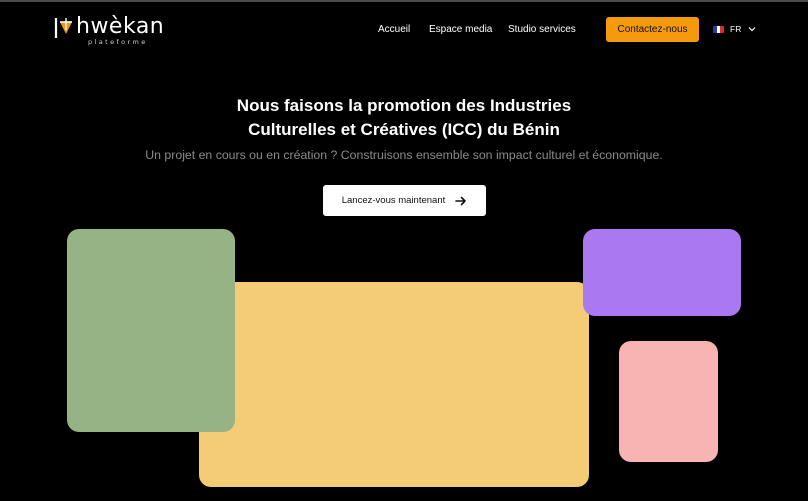 This screenshot has height=501, width=808. Describe the element at coordinates (460, 29) in the screenshot. I see `nav-link-espace-media: Espace media` at that location.